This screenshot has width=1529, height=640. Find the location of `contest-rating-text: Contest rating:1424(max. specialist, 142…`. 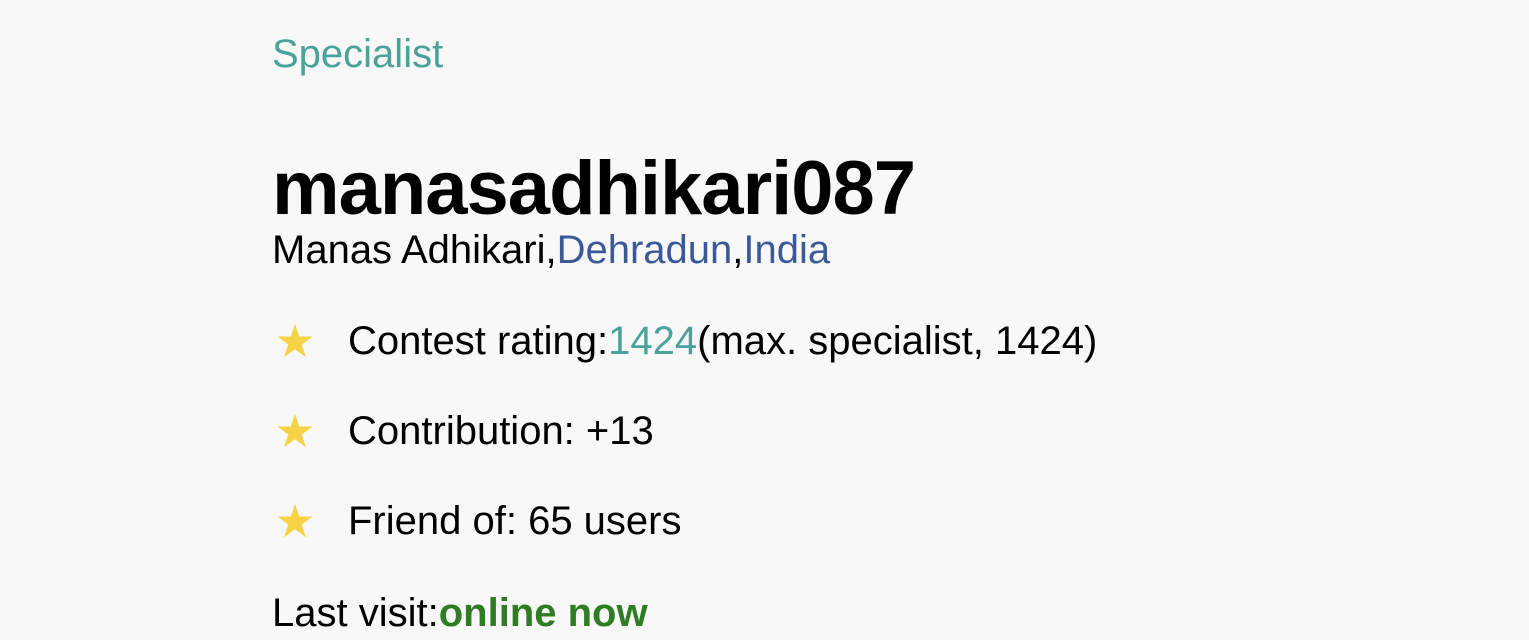

contest-rating-text: Contest rating:1424(max. specialist, 142… is located at coordinates (722, 341).